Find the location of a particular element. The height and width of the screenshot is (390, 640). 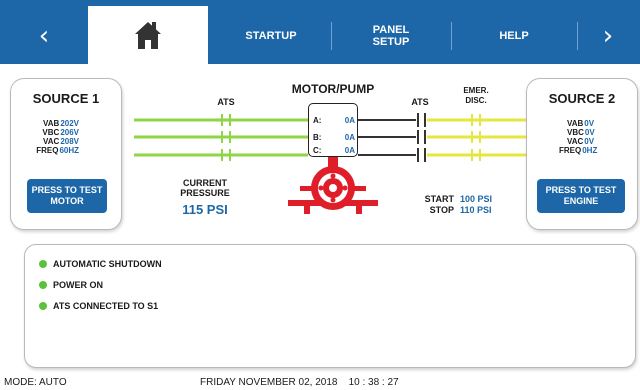

current-pressure-label: CURRENT PRESSURE is located at coordinates (205, 188).